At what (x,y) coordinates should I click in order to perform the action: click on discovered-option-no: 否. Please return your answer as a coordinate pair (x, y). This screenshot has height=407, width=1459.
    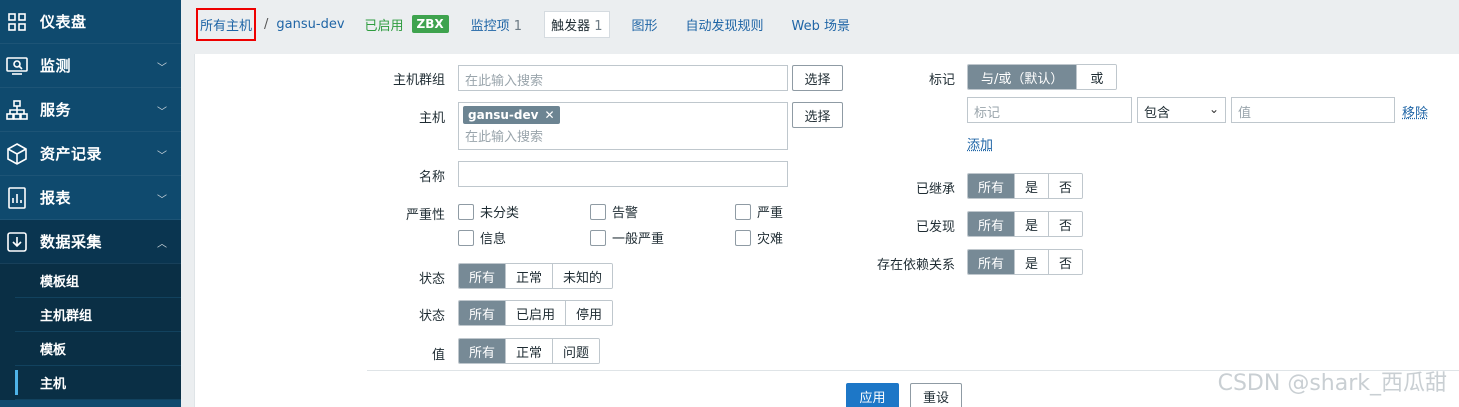
    Looking at the image, I should click on (1065, 224).